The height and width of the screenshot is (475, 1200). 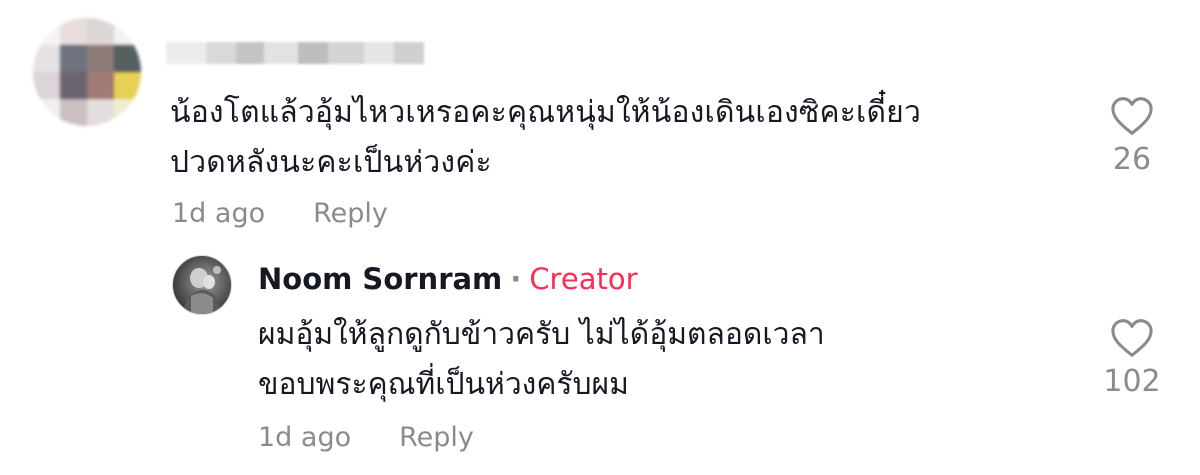 I want to click on reply-header: Noom Sornram · Creator, so click(x=448, y=279).